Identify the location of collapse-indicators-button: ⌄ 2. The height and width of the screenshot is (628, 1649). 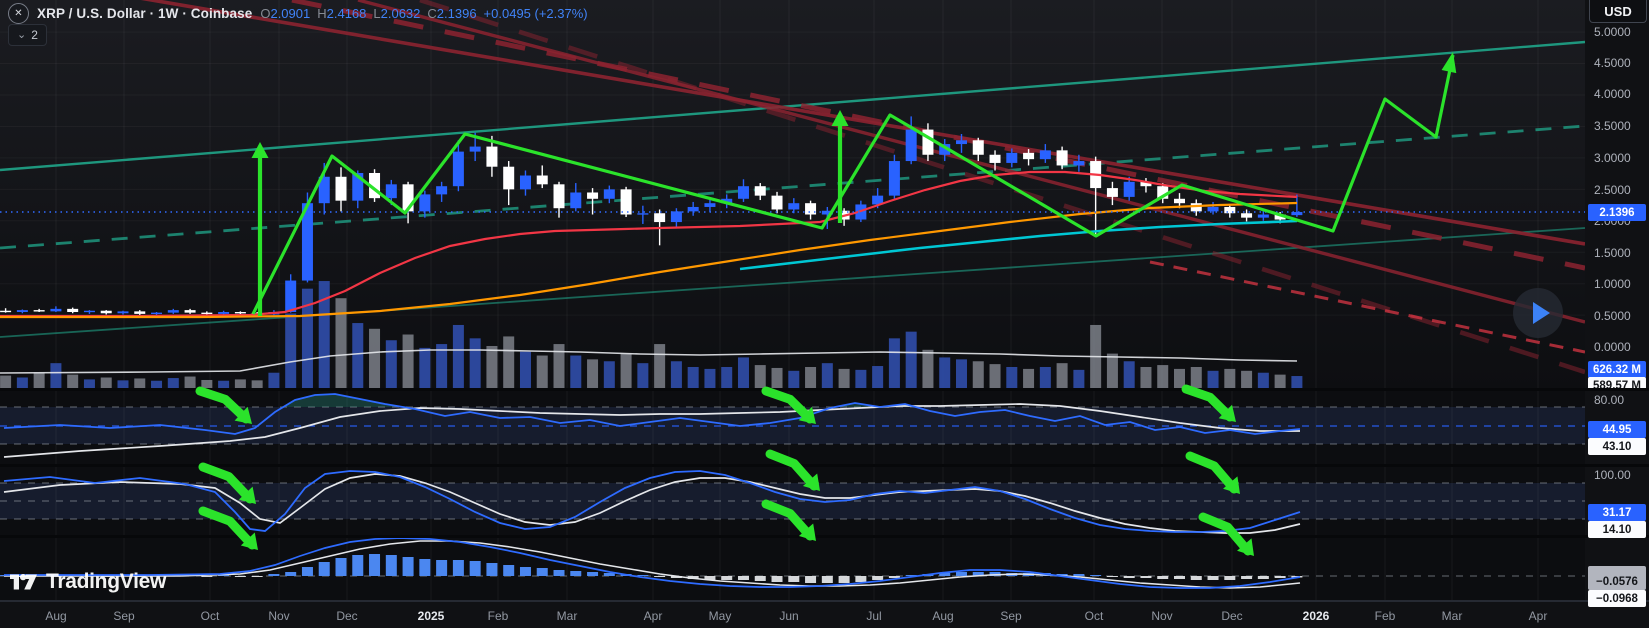
(27, 35).